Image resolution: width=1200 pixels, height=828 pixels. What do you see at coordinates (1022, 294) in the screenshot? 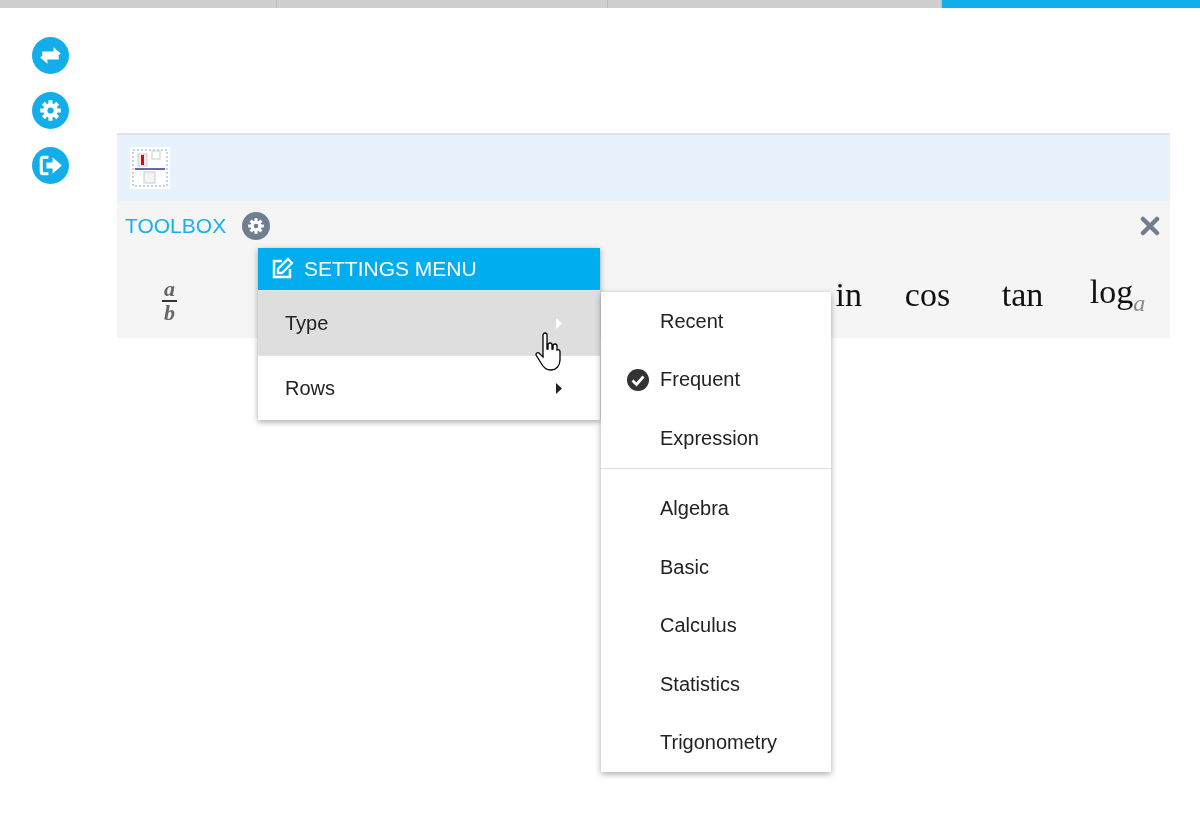
I see `function-symbol: tan` at bounding box center [1022, 294].